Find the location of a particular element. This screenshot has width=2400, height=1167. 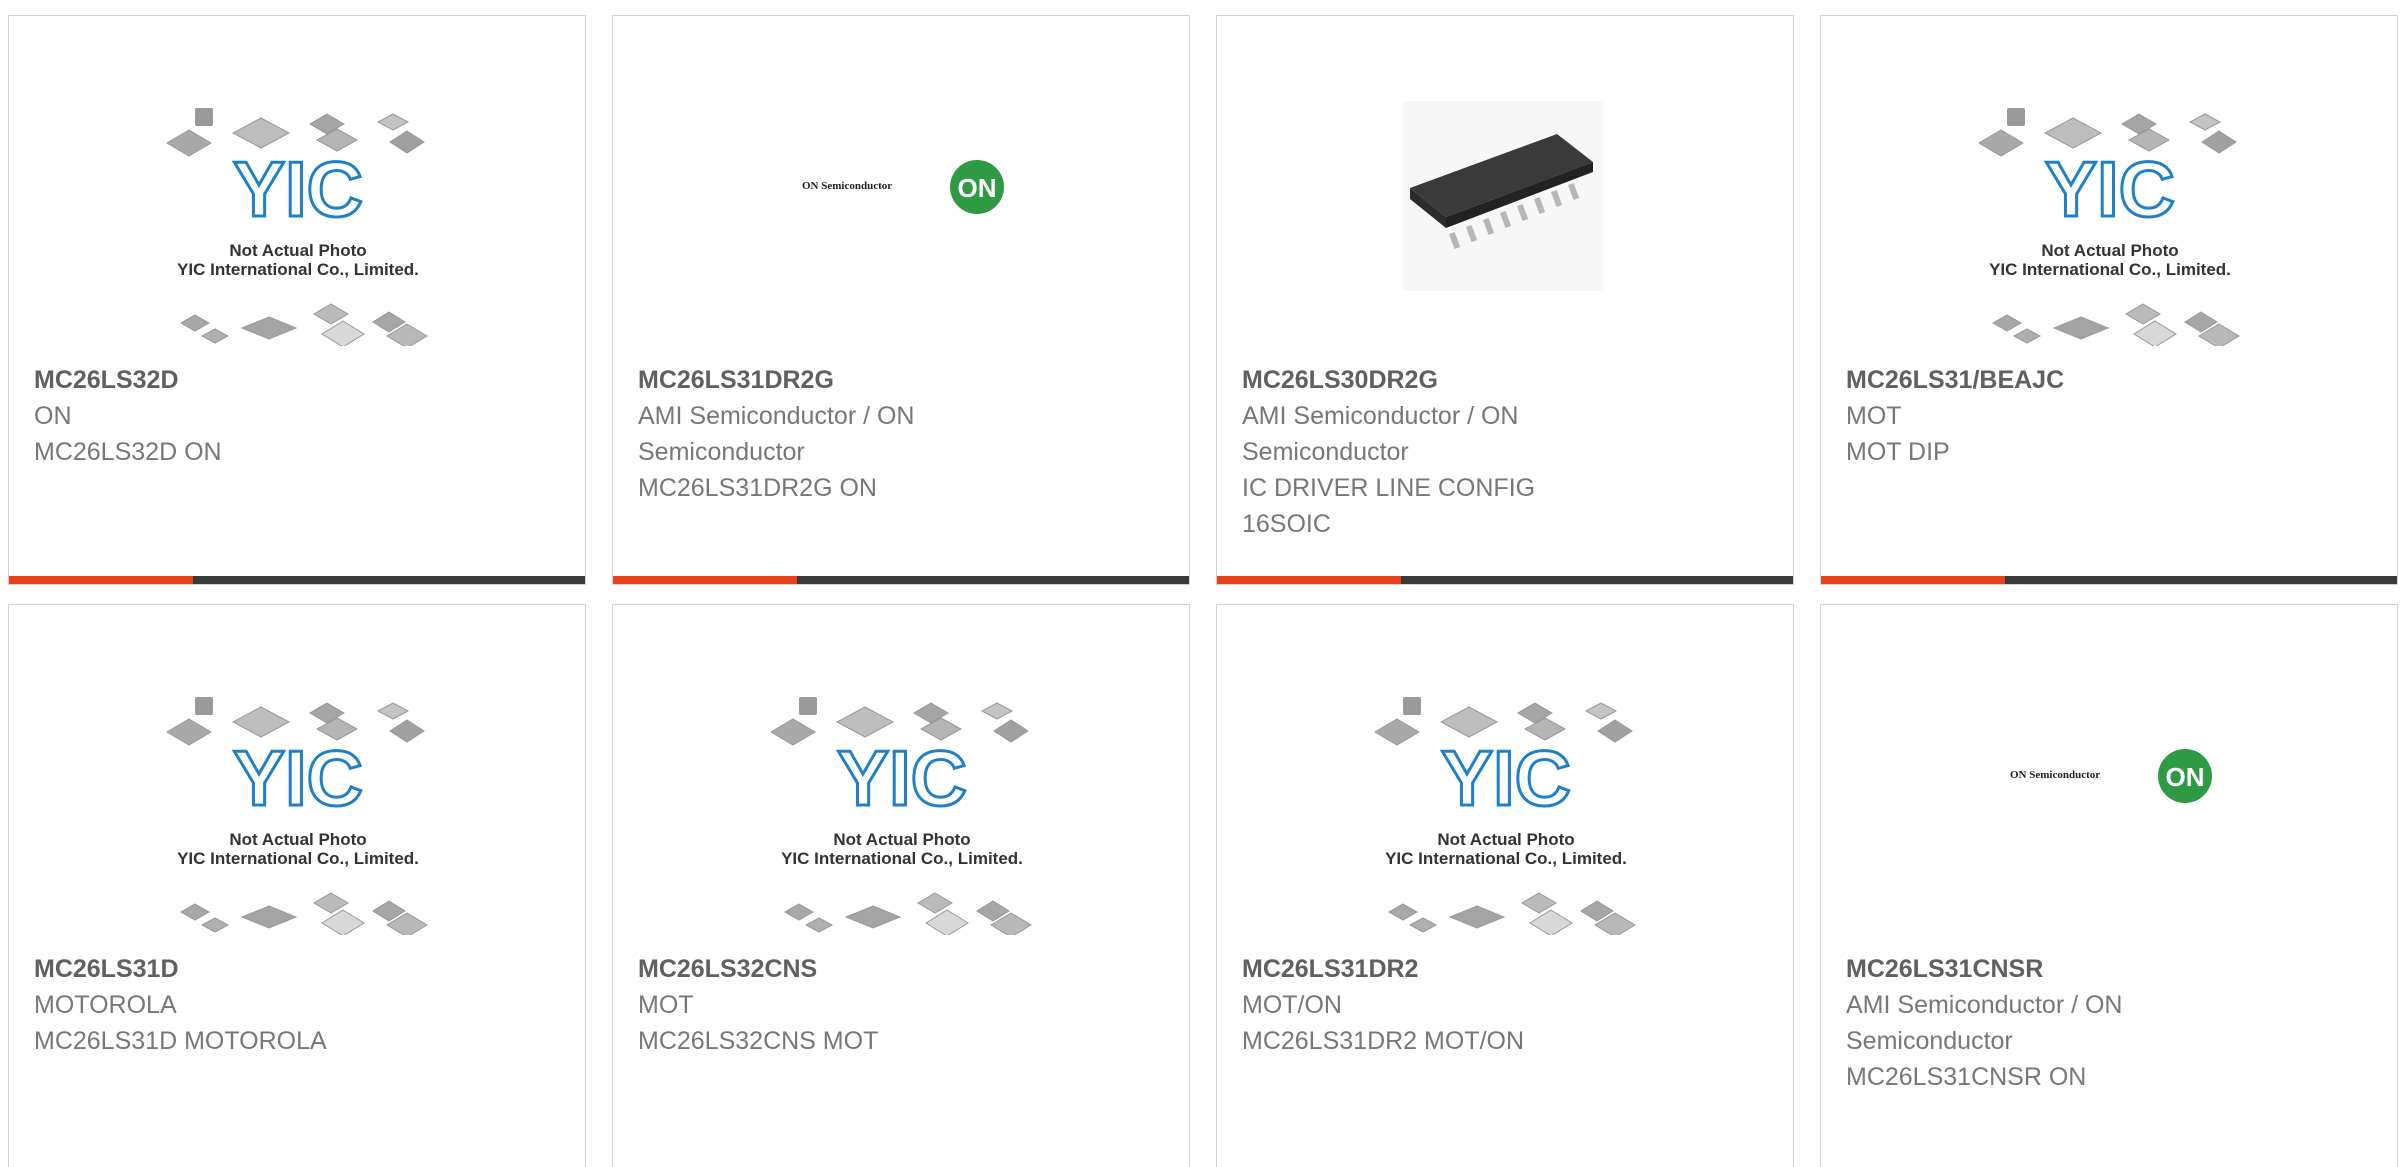

product-manufacturer: MOTOROLA is located at coordinates (105, 1005).